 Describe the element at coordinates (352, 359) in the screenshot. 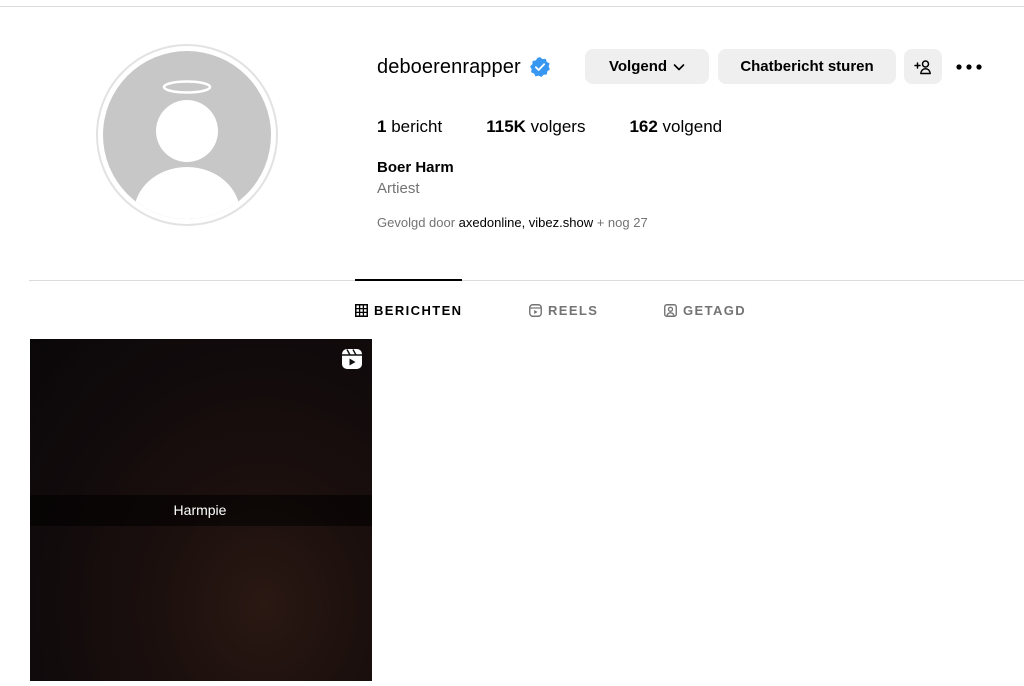

I see `reel-badge-icon` at that location.